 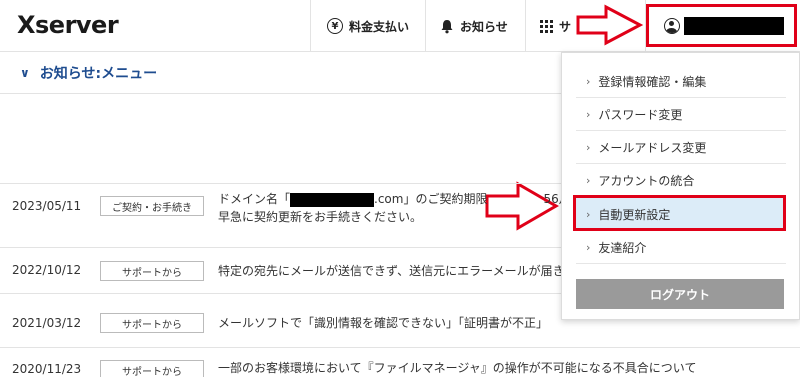 I want to click on redacted-domain, so click(x=332, y=199).